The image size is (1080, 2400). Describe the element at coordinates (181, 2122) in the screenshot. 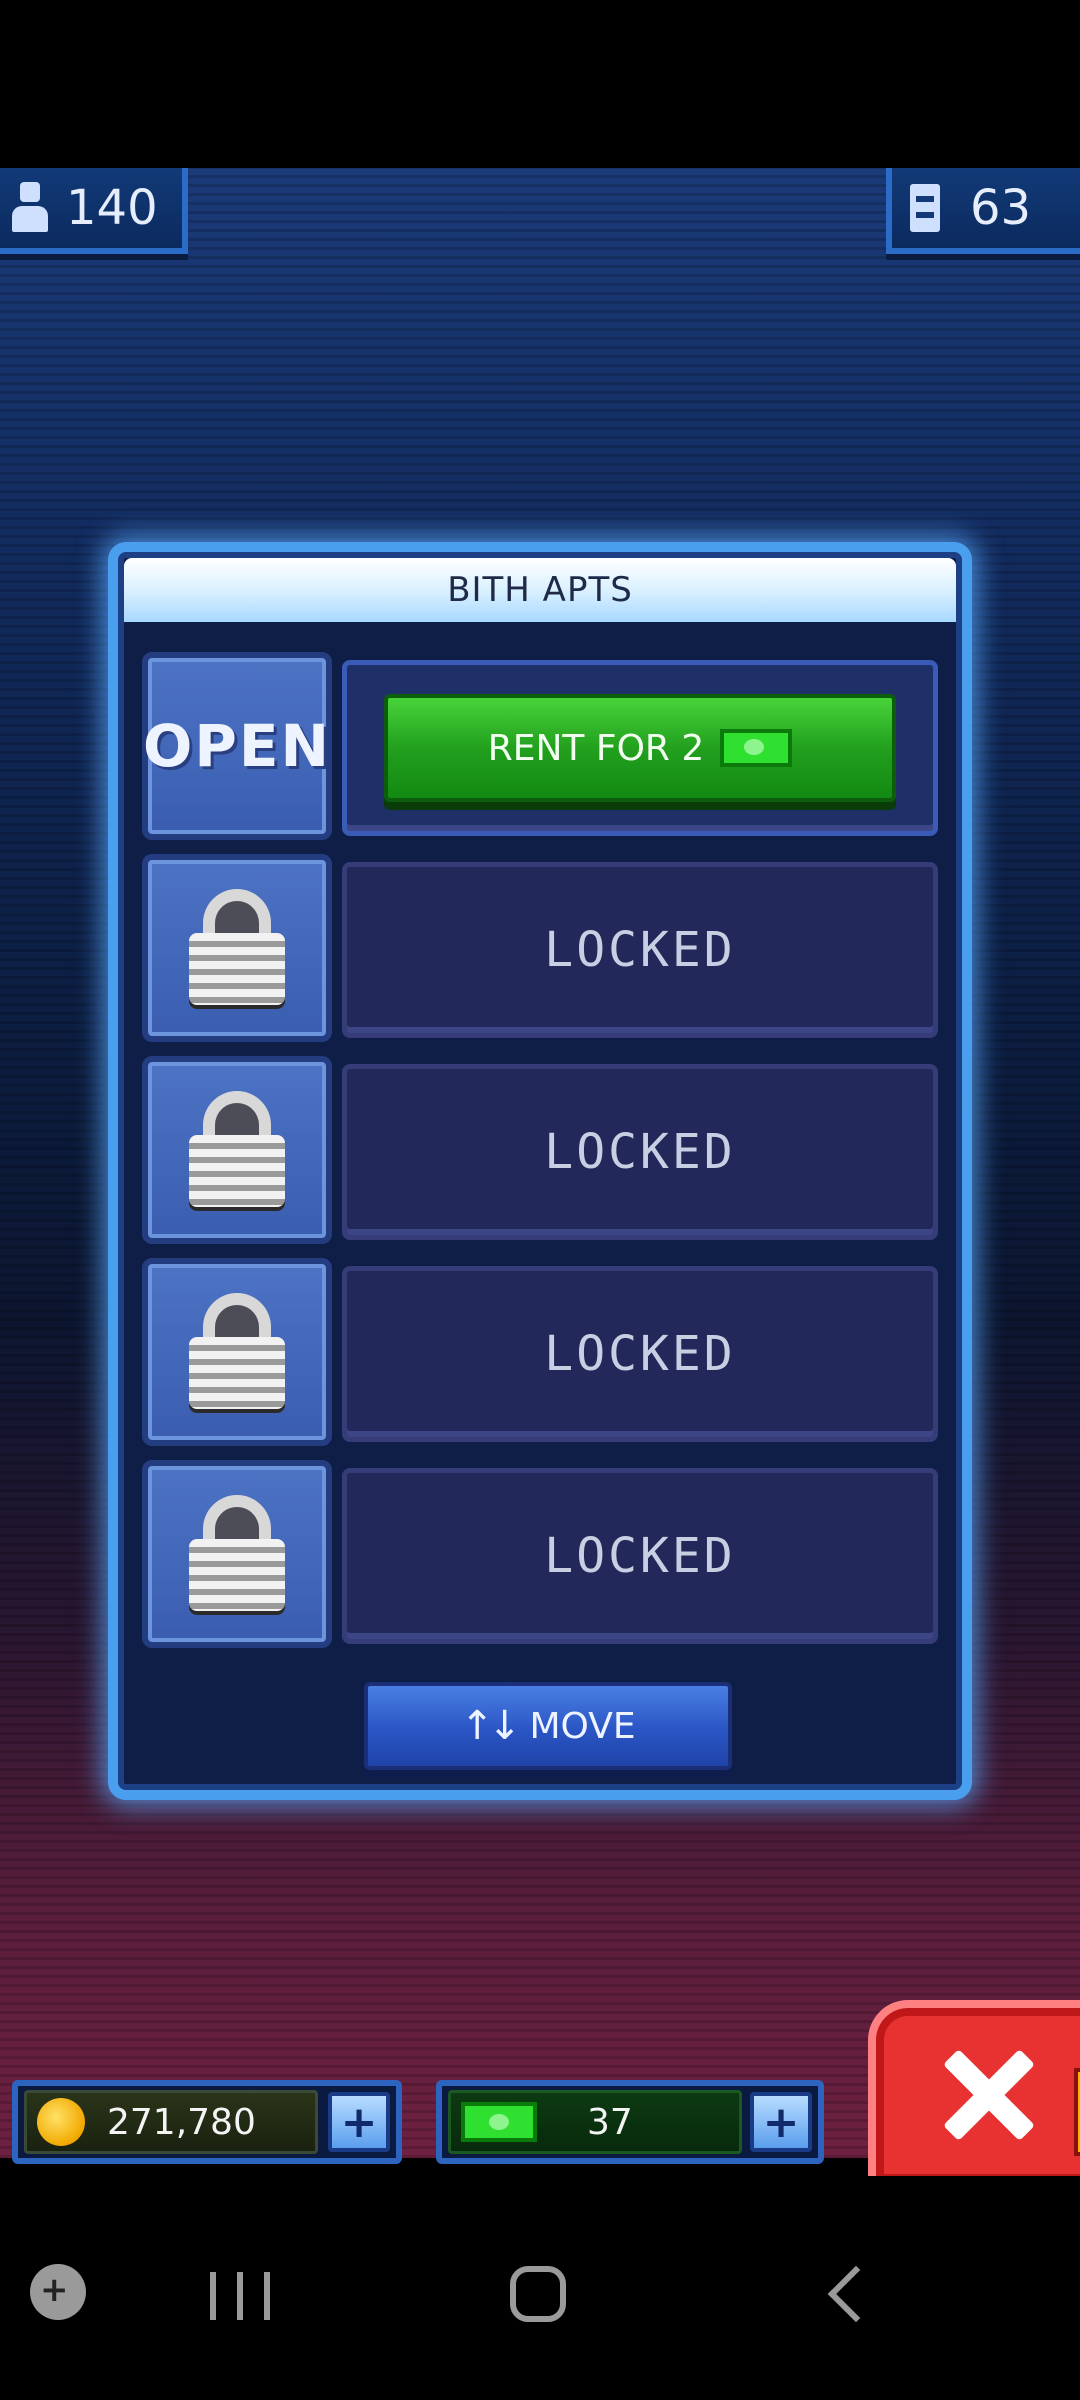

I see `coins-value: 271,780` at that location.